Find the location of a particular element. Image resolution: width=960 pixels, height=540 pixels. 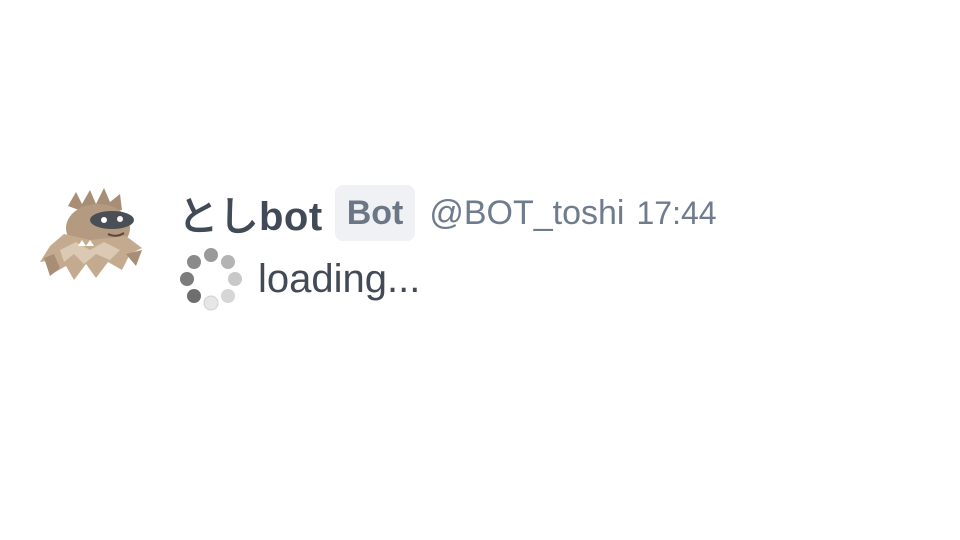

display-name: としbot is located at coordinates (250, 213).